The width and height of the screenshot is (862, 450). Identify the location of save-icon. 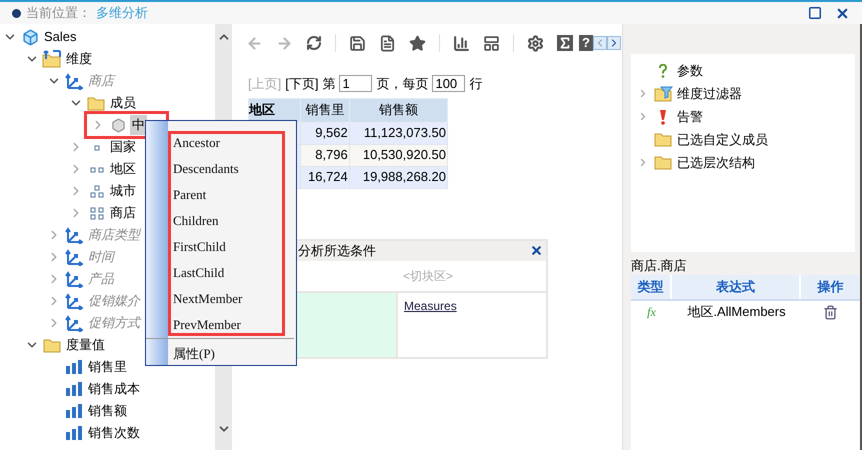
(357, 43).